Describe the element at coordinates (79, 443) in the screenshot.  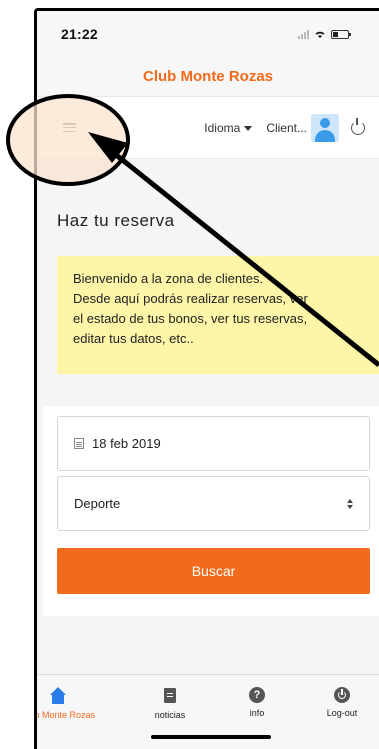
I see `calendar-icon` at that location.